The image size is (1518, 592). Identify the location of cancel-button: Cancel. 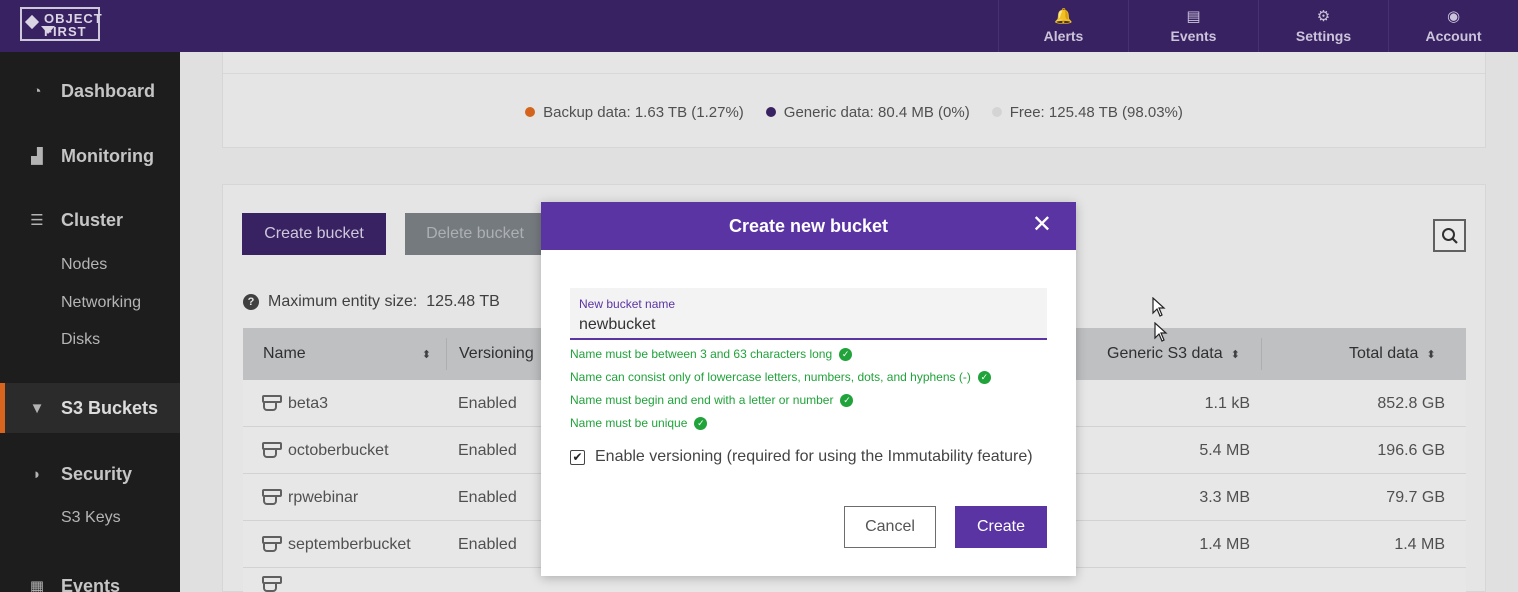
(890, 527).